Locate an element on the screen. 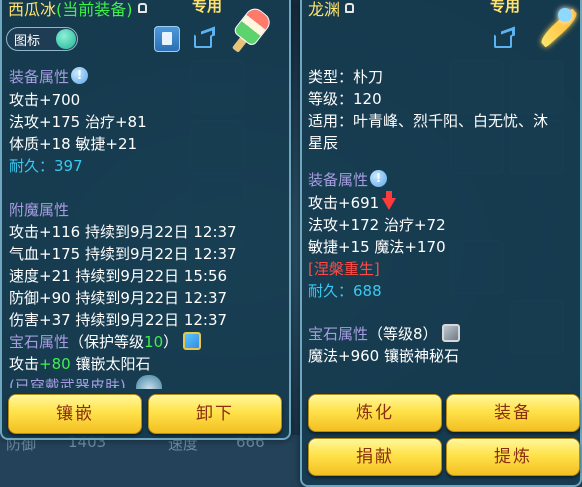 The width and height of the screenshot is (582, 487). book-icon is located at coordinates (167, 39).